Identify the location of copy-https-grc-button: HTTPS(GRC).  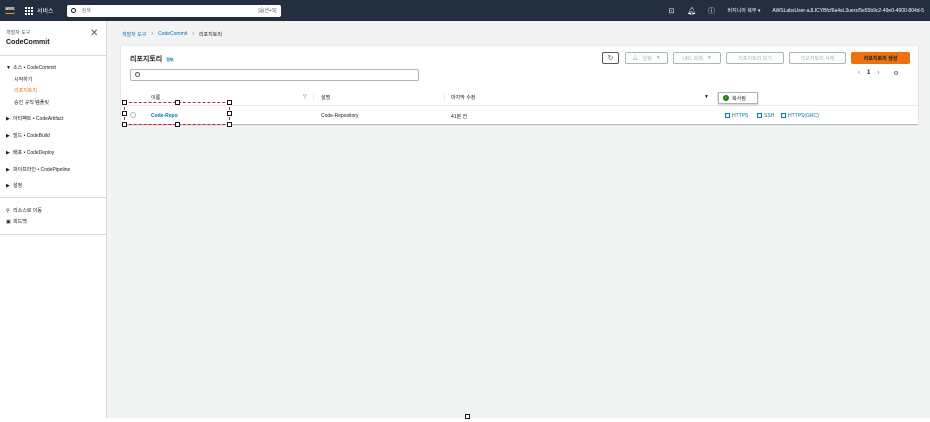
(800, 116).